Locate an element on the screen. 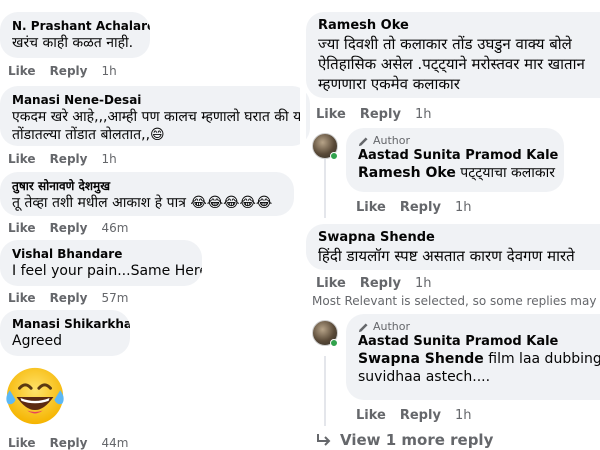  comment-text: Agreed is located at coordinates (37, 341).